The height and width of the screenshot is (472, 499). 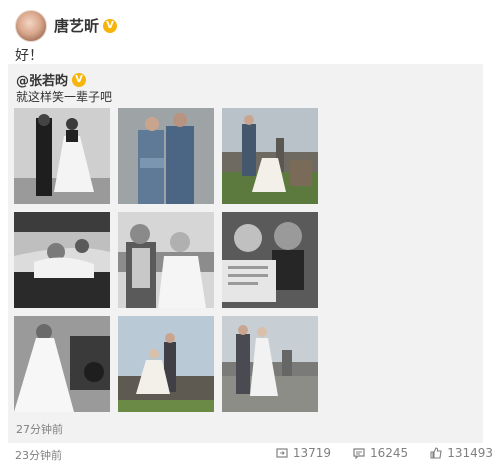 What do you see at coordinates (62, 260) in the screenshot?
I see `photo-couple-car-bw` at bounding box center [62, 260].